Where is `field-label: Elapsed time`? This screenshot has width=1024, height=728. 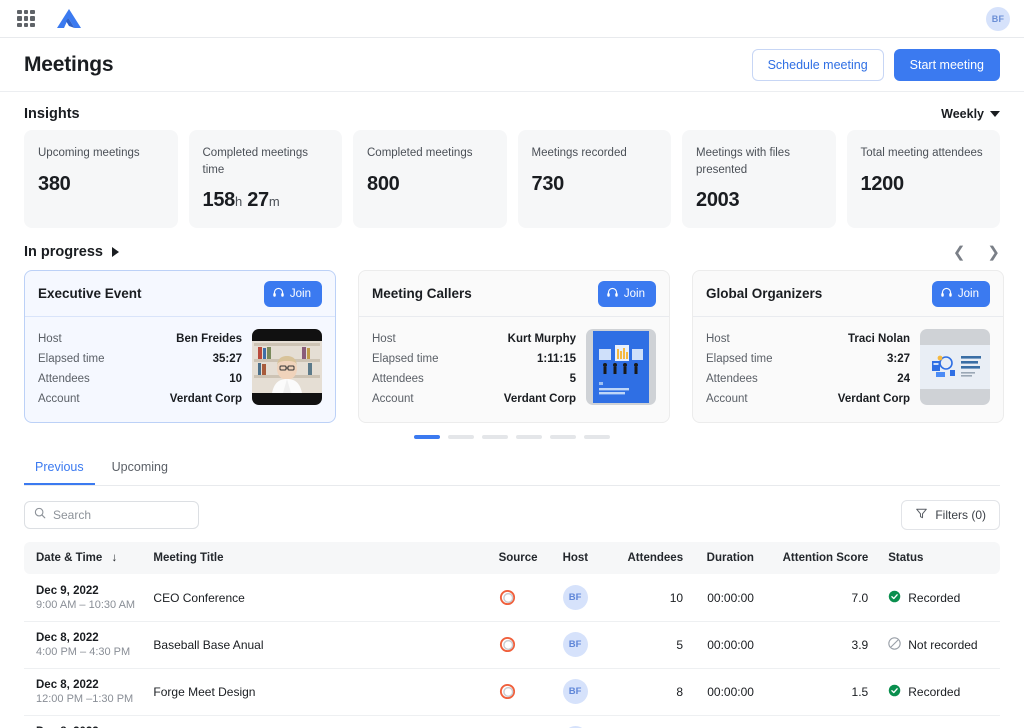 field-label: Elapsed time is located at coordinates (405, 359).